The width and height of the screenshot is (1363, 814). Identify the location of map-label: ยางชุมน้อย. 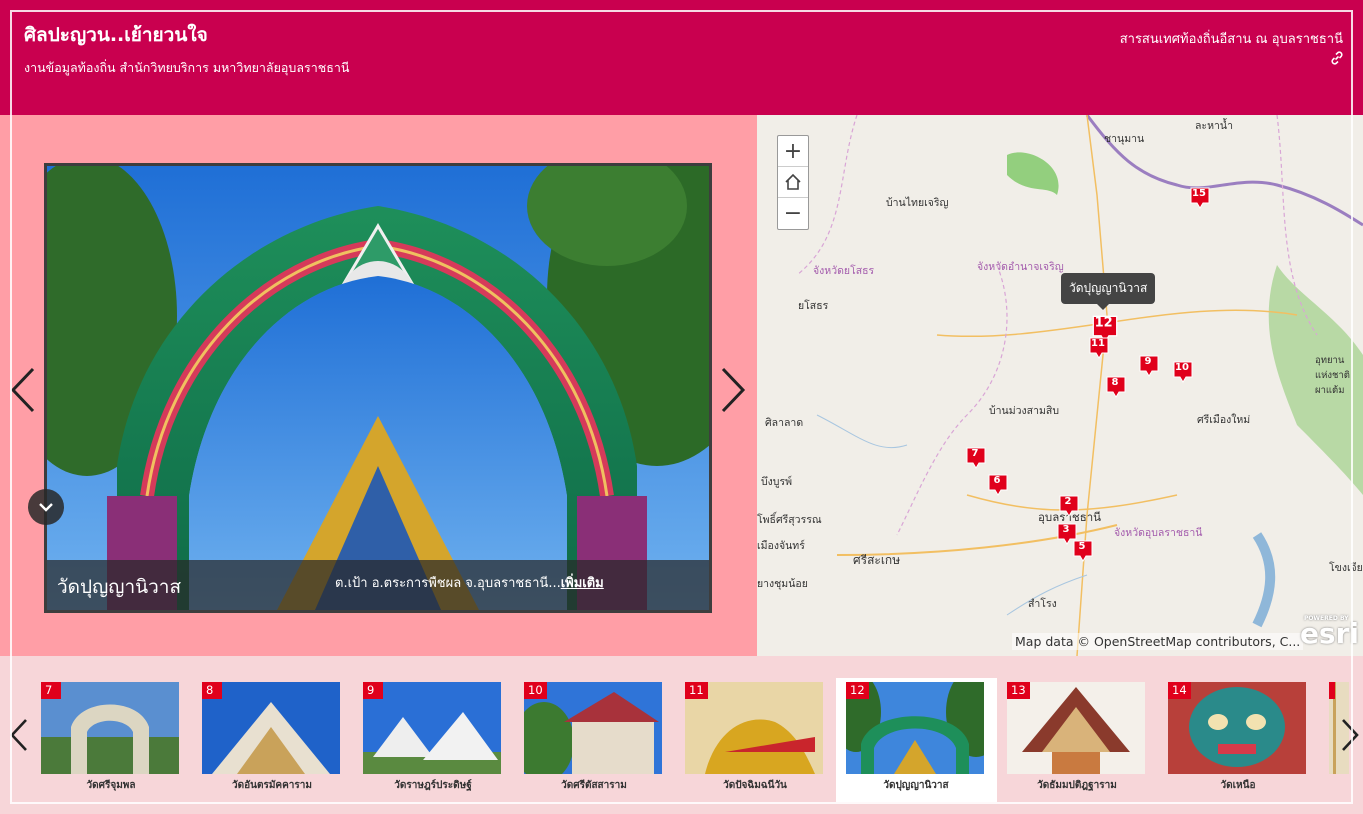
(782, 584).